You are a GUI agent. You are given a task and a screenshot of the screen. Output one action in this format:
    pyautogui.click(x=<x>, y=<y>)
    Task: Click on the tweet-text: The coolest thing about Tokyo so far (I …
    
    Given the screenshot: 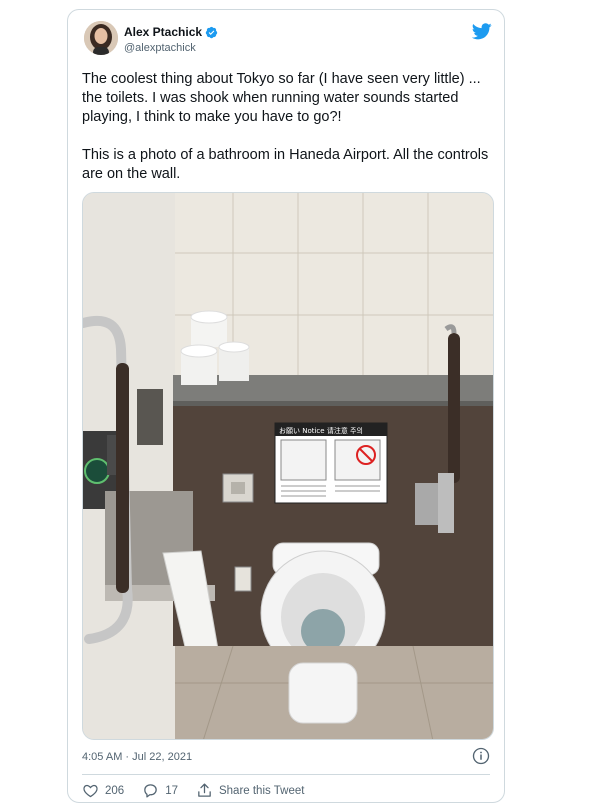 What is the action you would take?
    pyautogui.click(x=288, y=127)
    